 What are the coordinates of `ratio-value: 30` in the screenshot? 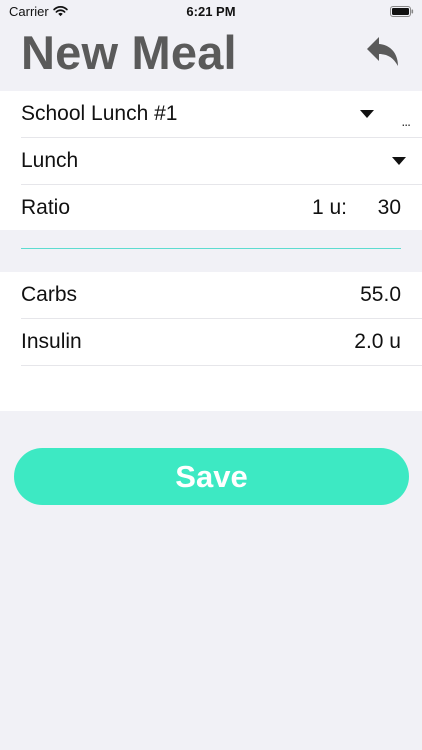 It's located at (389, 208).